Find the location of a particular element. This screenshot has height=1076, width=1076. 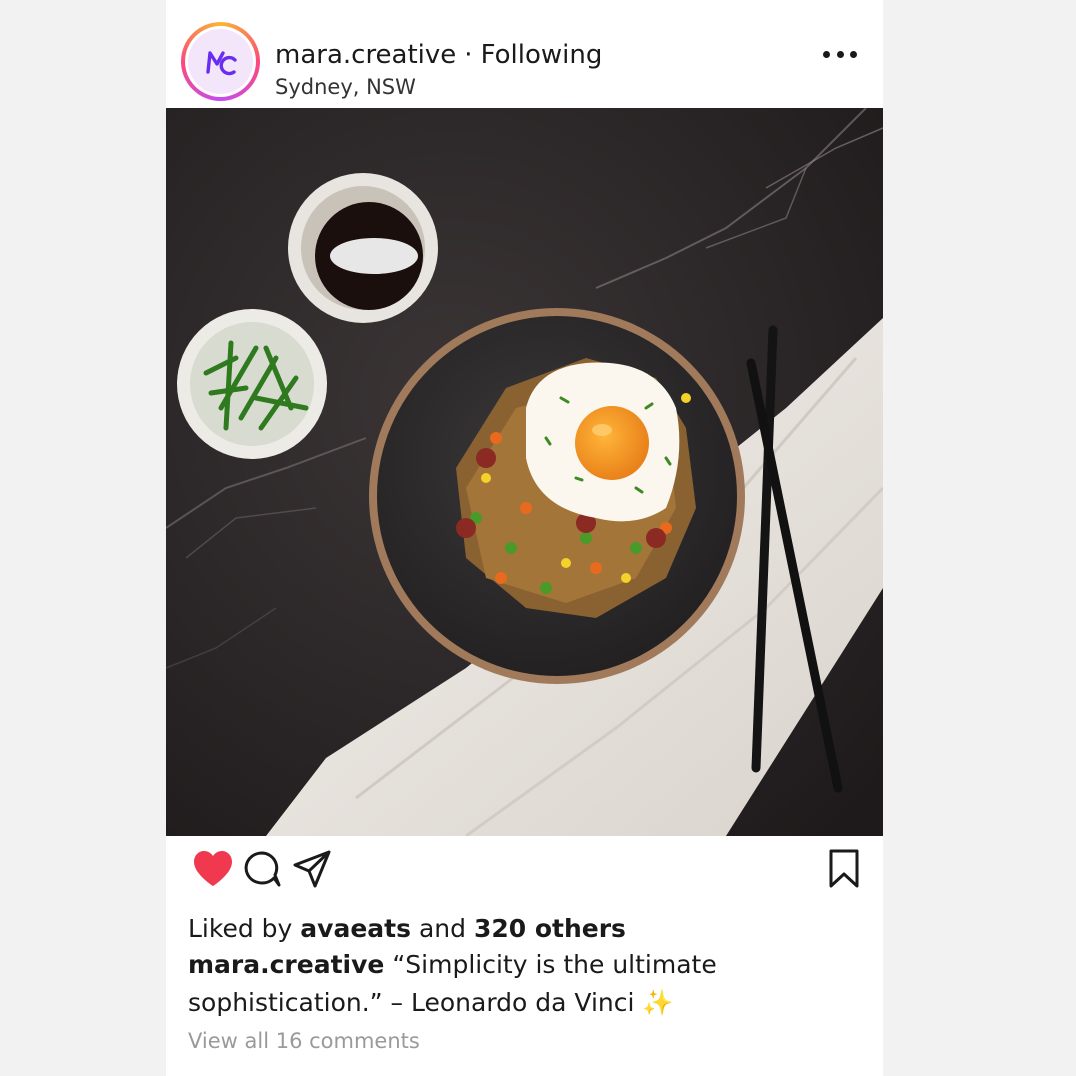

more-options-icon is located at coordinates (840, 54).